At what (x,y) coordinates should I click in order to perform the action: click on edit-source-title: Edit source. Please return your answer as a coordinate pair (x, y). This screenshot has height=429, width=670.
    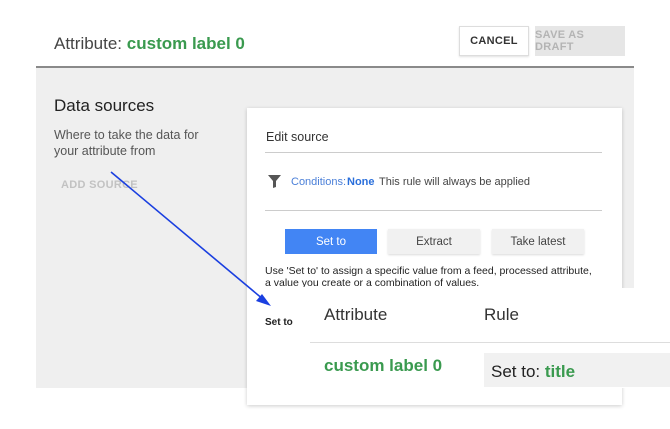
    Looking at the image, I should click on (297, 137).